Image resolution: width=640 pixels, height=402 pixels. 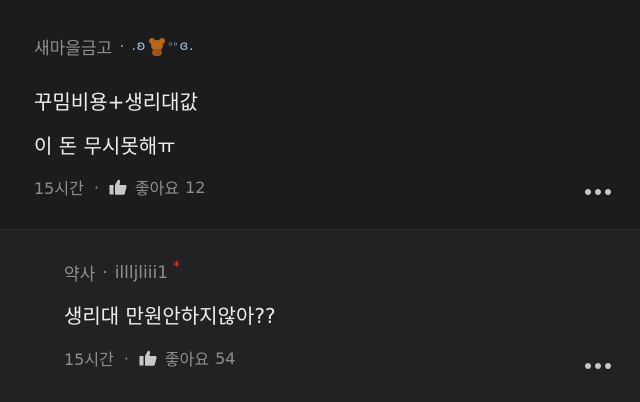 I want to click on like-count: 54, so click(x=225, y=358).